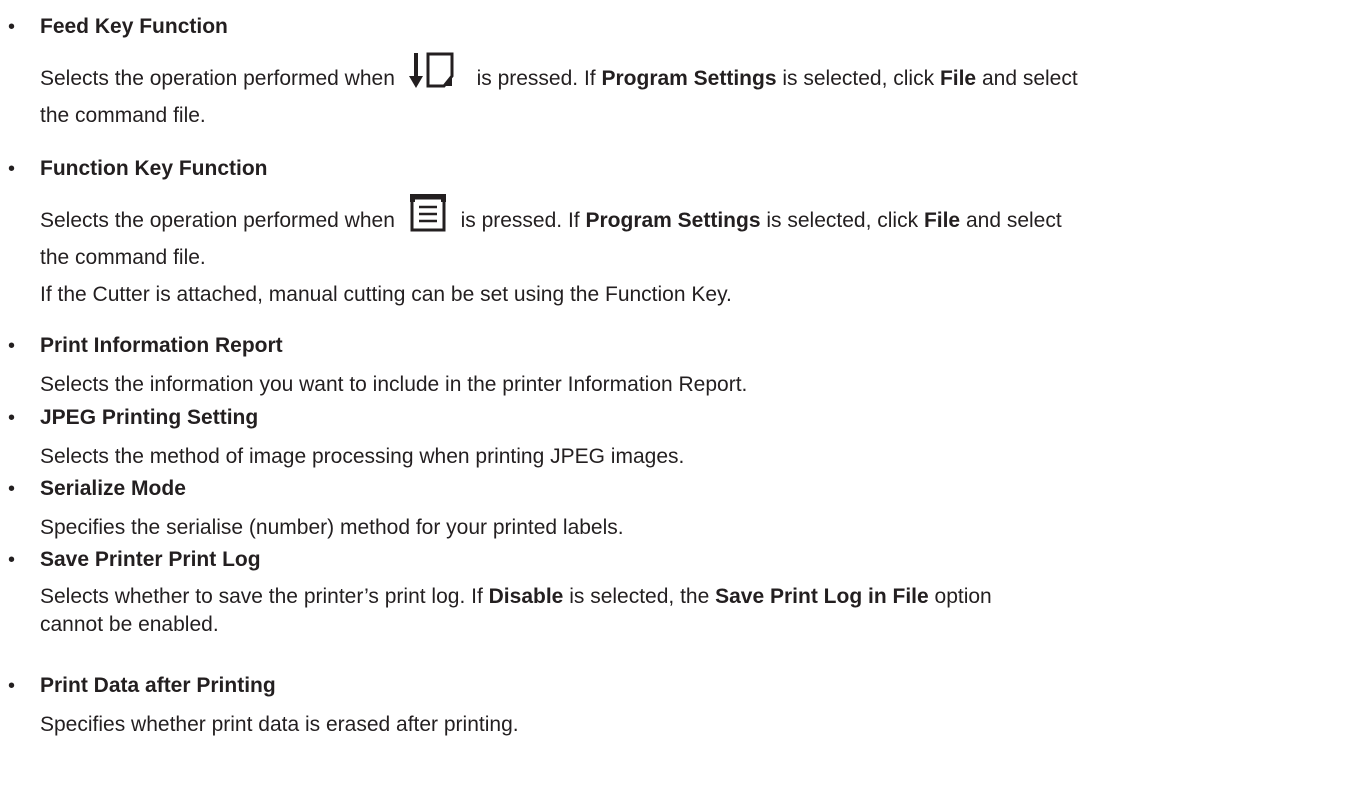 This screenshot has height=792, width=1355. Describe the element at coordinates (154, 168) in the screenshot. I see `section-title: Function Key Function` at that location.